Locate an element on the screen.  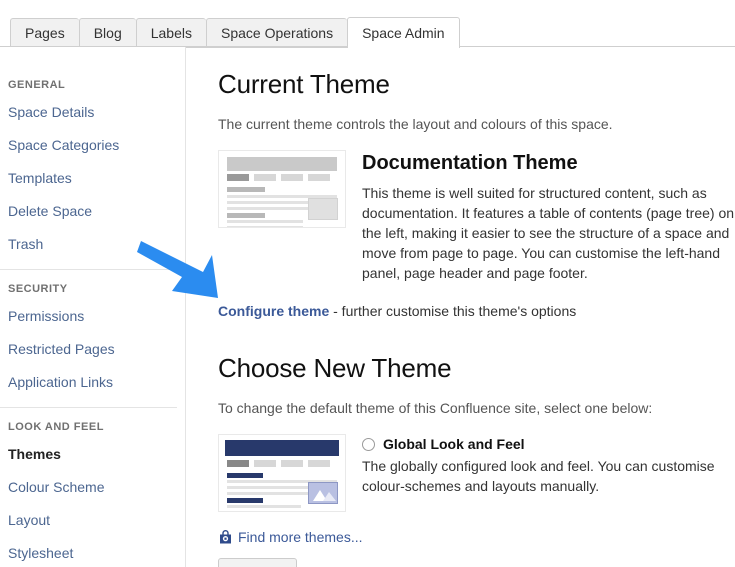
tab-space-admin: Space Admin is located at coordinates (403, 32).